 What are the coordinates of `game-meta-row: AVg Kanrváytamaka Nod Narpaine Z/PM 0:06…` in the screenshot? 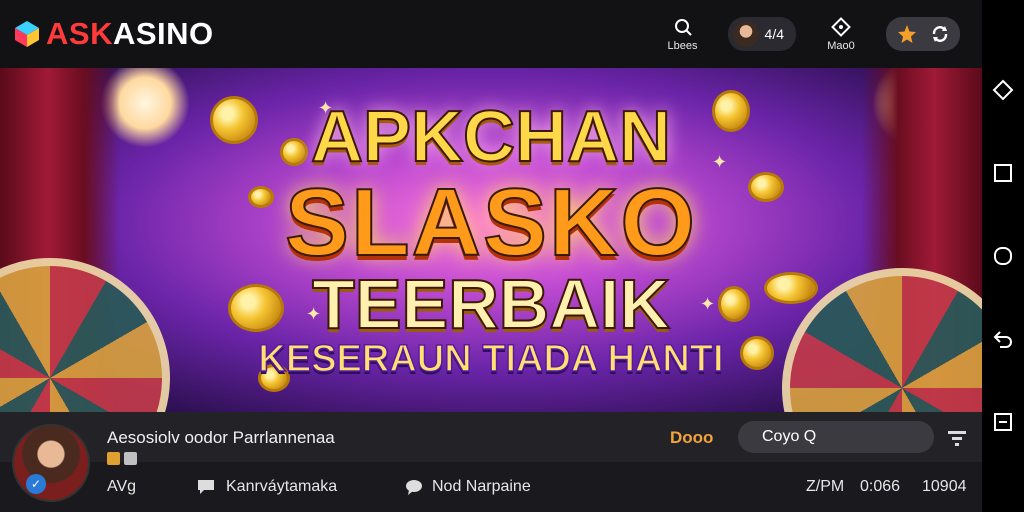 It's located at (491, 487).